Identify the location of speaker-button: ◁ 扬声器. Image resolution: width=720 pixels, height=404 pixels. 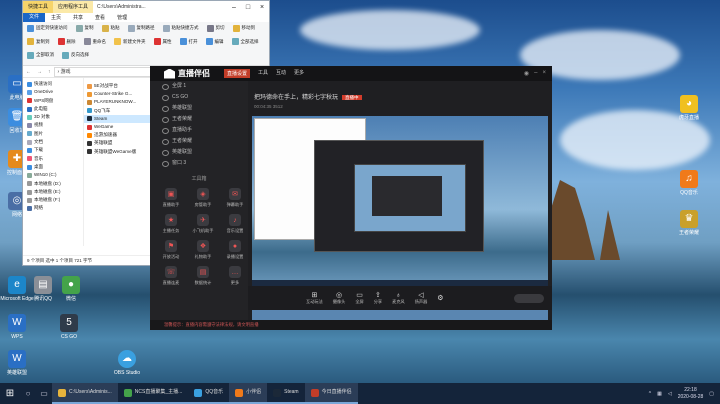
(421, 298).